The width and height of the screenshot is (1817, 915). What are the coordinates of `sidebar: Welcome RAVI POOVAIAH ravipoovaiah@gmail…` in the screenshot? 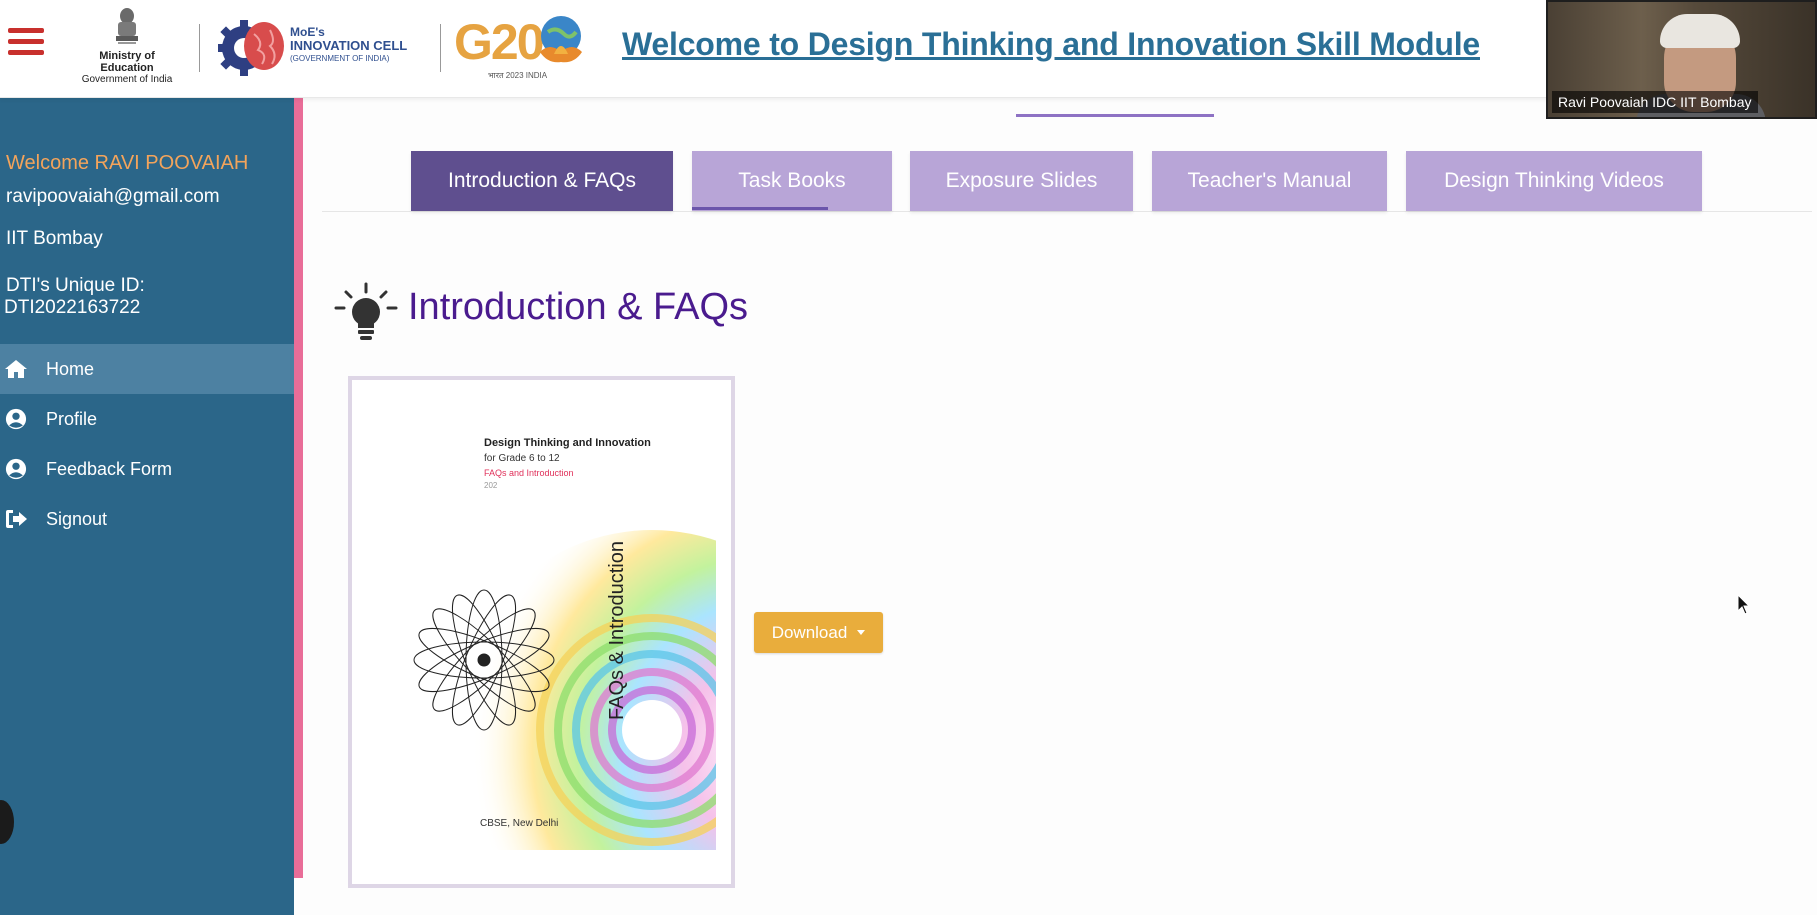 It's located at (147, 506).